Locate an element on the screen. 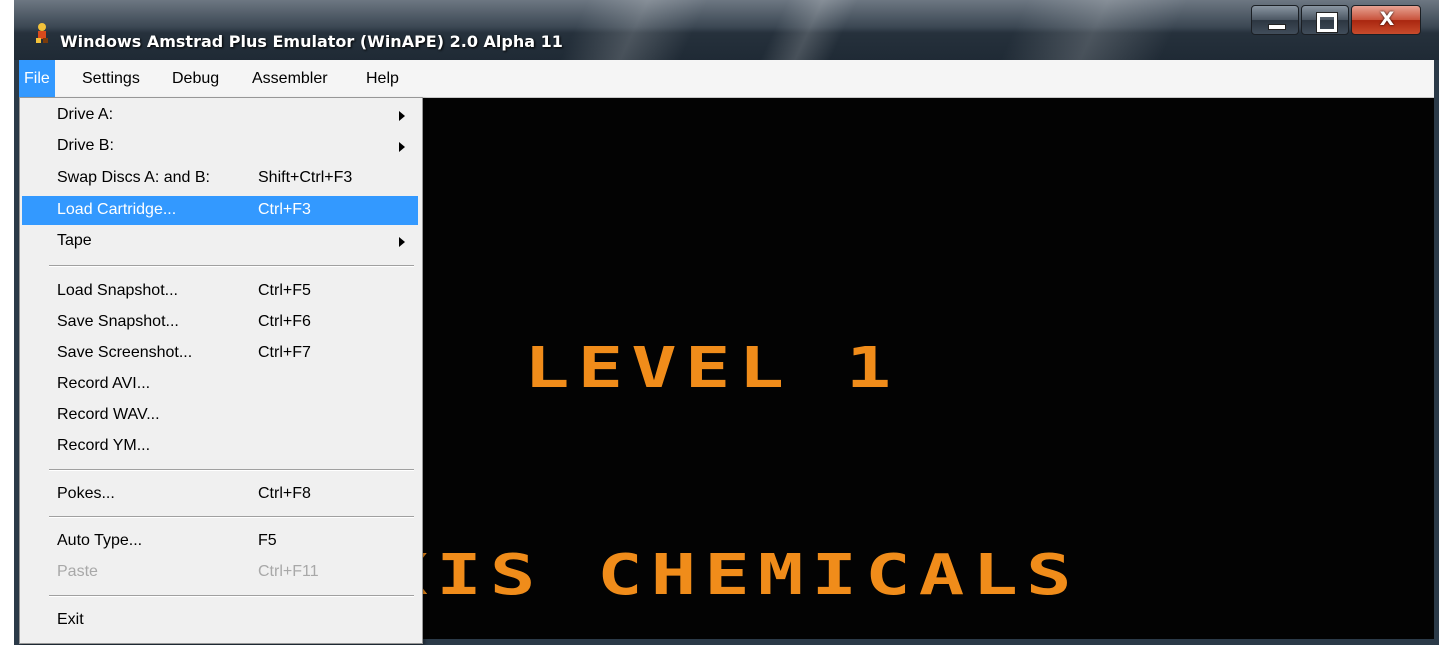 The height and width of the screenshot is (645, 1439). menu-assembler: Assembler is located at coordinates (290, 78).